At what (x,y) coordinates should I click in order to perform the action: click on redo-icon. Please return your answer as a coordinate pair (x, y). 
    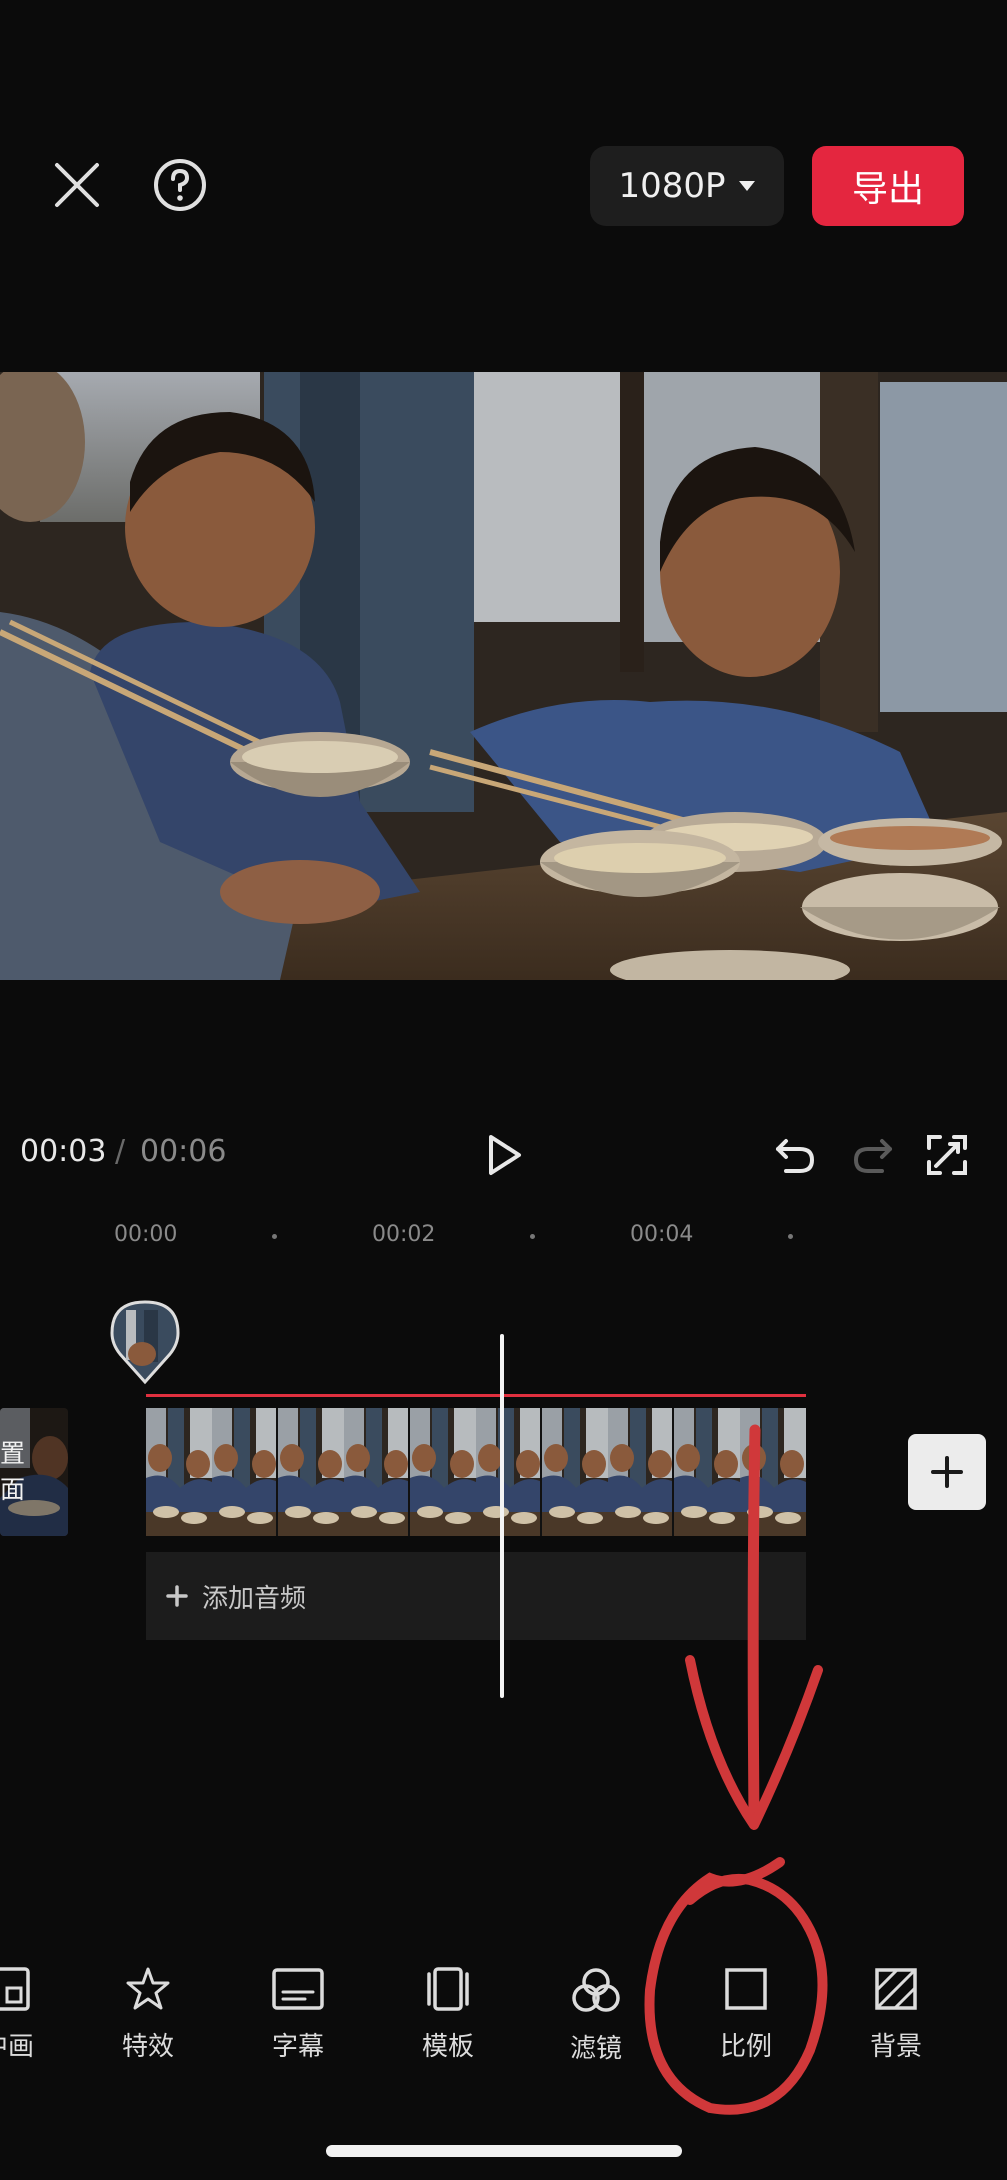
    Looking at the image, I should click on (872, 1156).